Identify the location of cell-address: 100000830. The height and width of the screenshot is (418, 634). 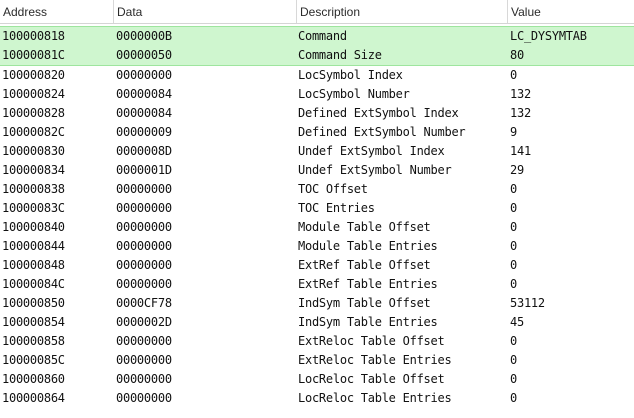
(33, 151).